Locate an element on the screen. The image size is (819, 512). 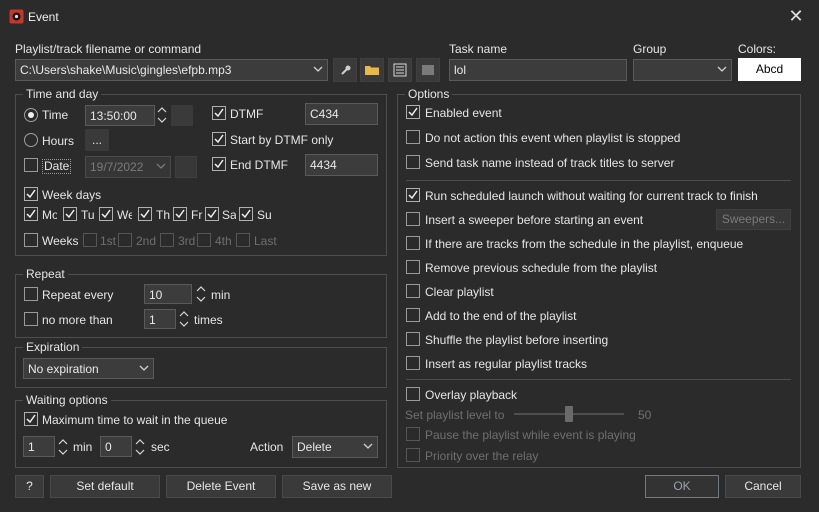
day-we-label: We is located at coordinates (124, 215).